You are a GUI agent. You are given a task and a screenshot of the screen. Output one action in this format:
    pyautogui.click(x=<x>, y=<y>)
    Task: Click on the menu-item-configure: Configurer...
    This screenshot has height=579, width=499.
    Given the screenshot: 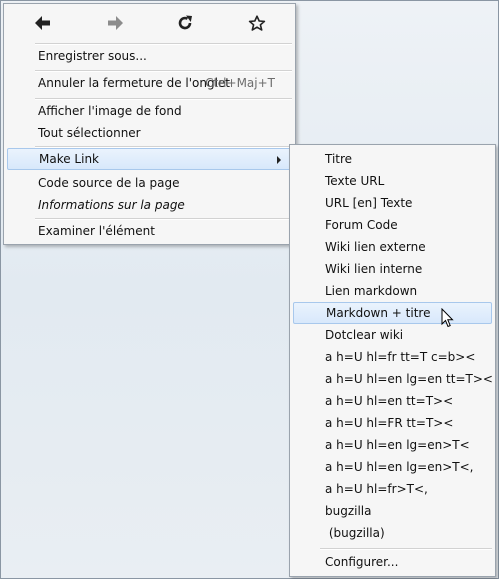 What is the action you would take?
    pyautogui.click(x=392, y=562)
    